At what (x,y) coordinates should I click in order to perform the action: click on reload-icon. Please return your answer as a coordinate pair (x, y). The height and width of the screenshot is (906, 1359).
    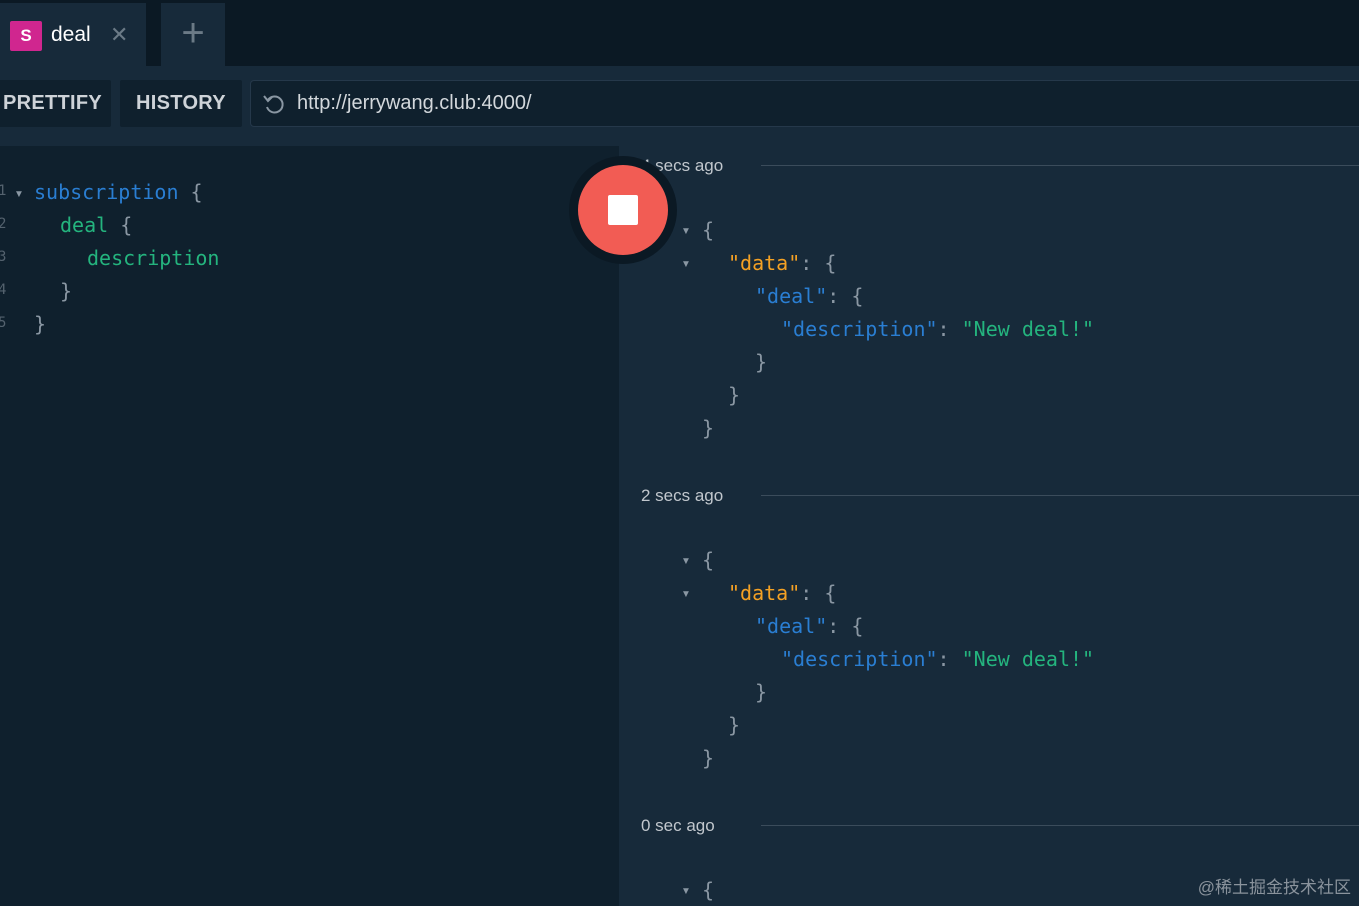
    Looking at the image, I should click on (274, 104).